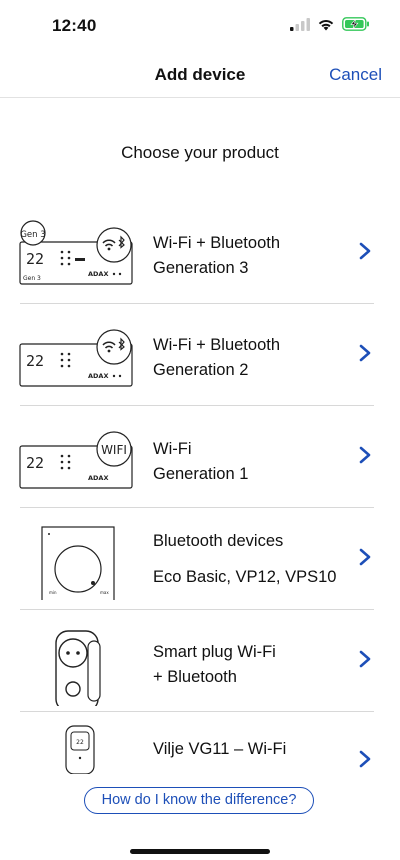 This screenshot has width=400, height=860. What do you see at coordinates (200, 851) in the screenshot?
I see `home-indicator` at bounding box center [200, 851].